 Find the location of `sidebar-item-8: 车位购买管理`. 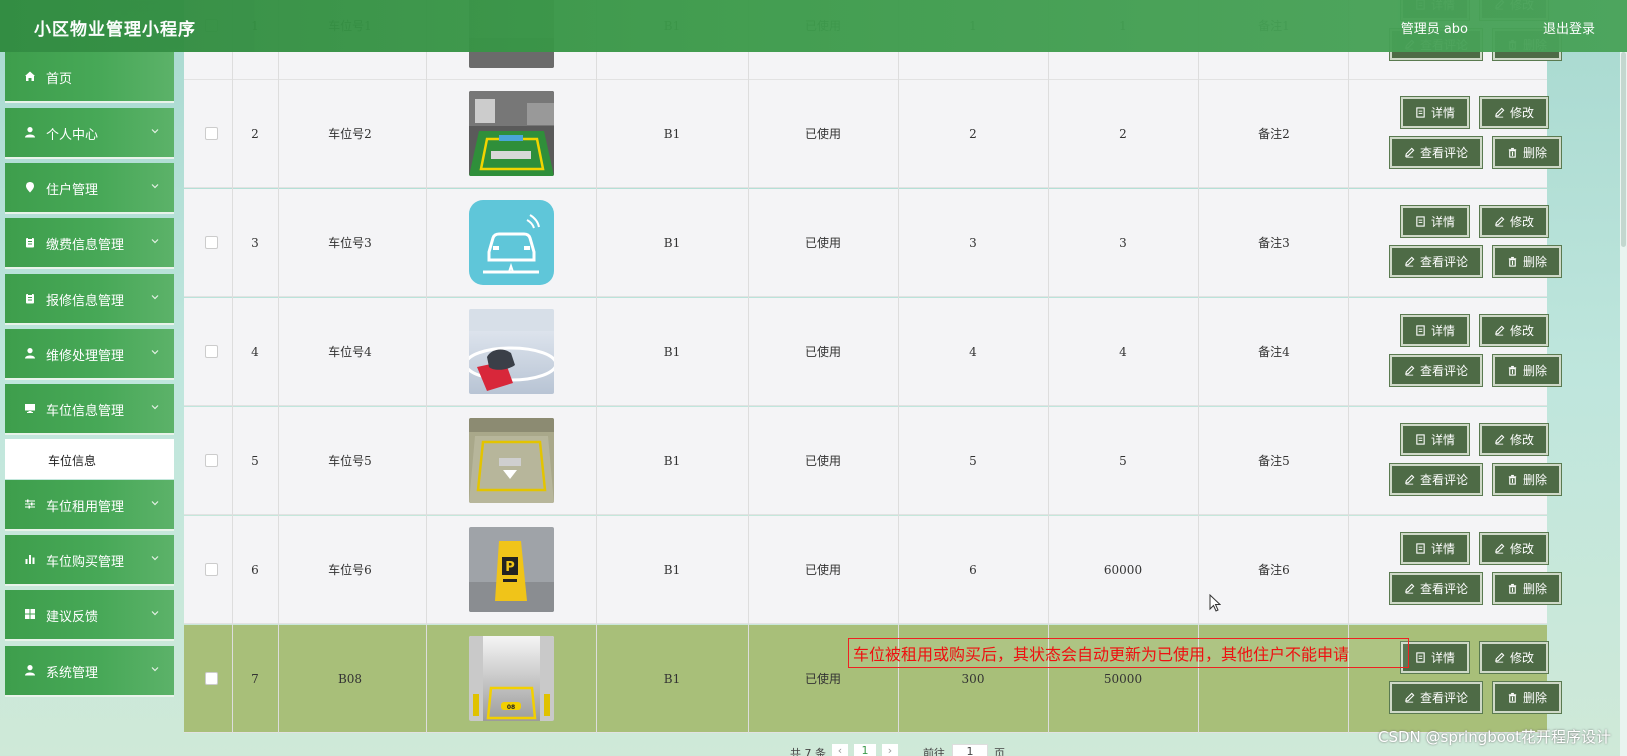

sidebar-item-8: 车位购买管理 is located at coordinates (89, 560).